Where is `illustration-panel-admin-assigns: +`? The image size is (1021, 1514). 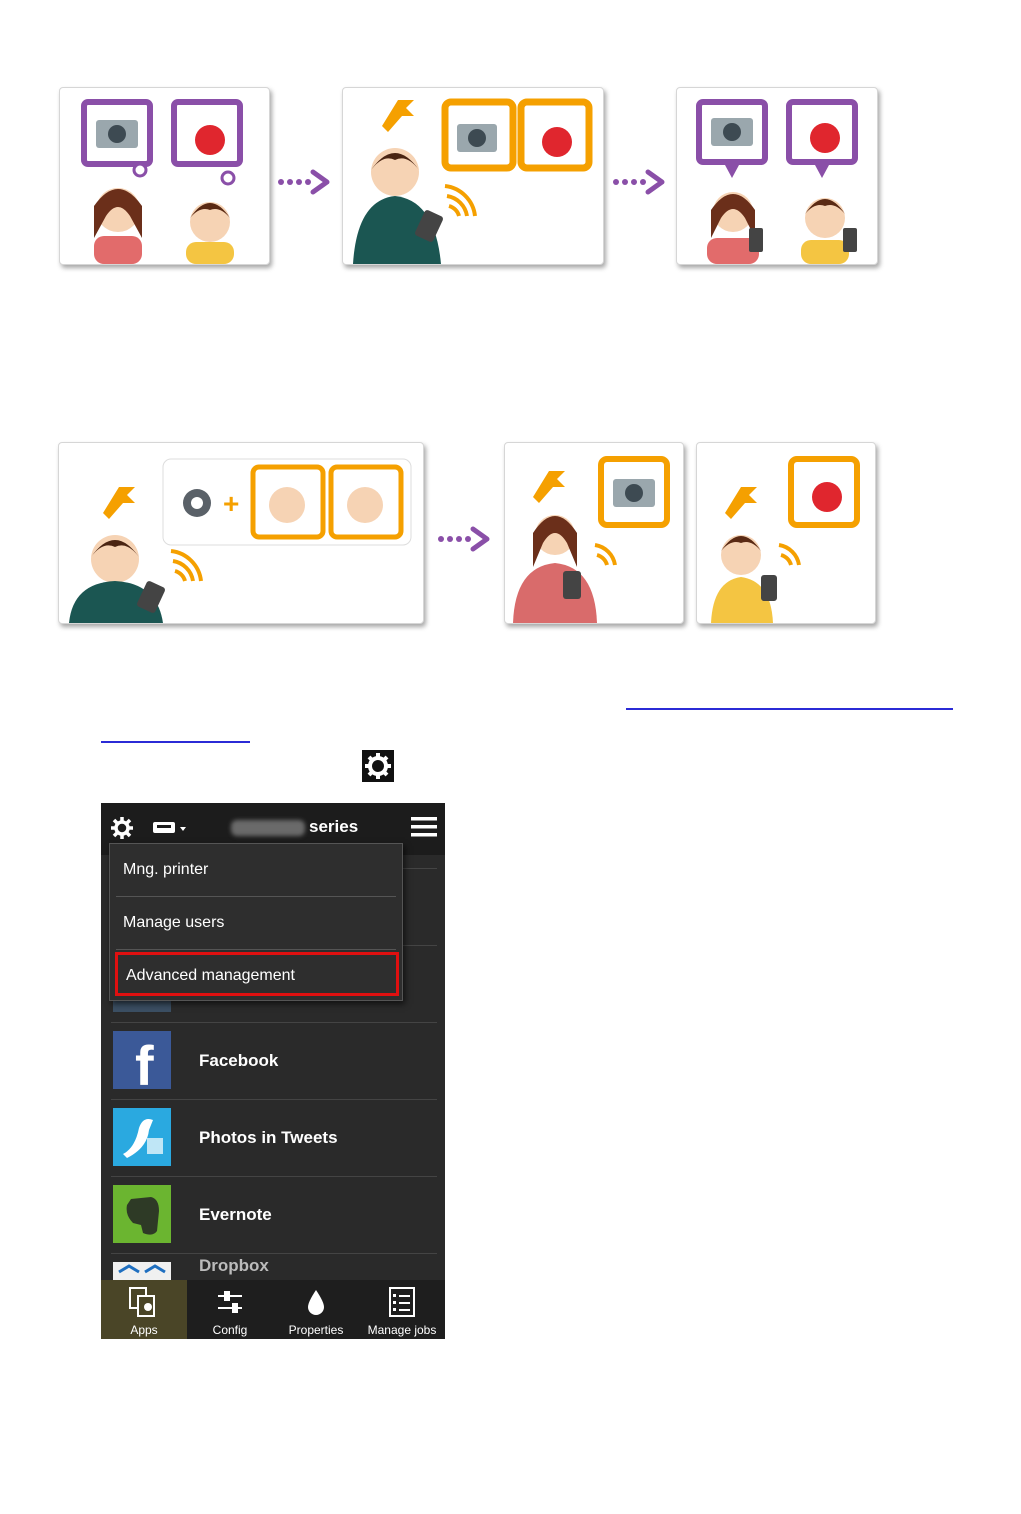 illustration-panel-admin-assigns: + is located at coordinates (241, 533).